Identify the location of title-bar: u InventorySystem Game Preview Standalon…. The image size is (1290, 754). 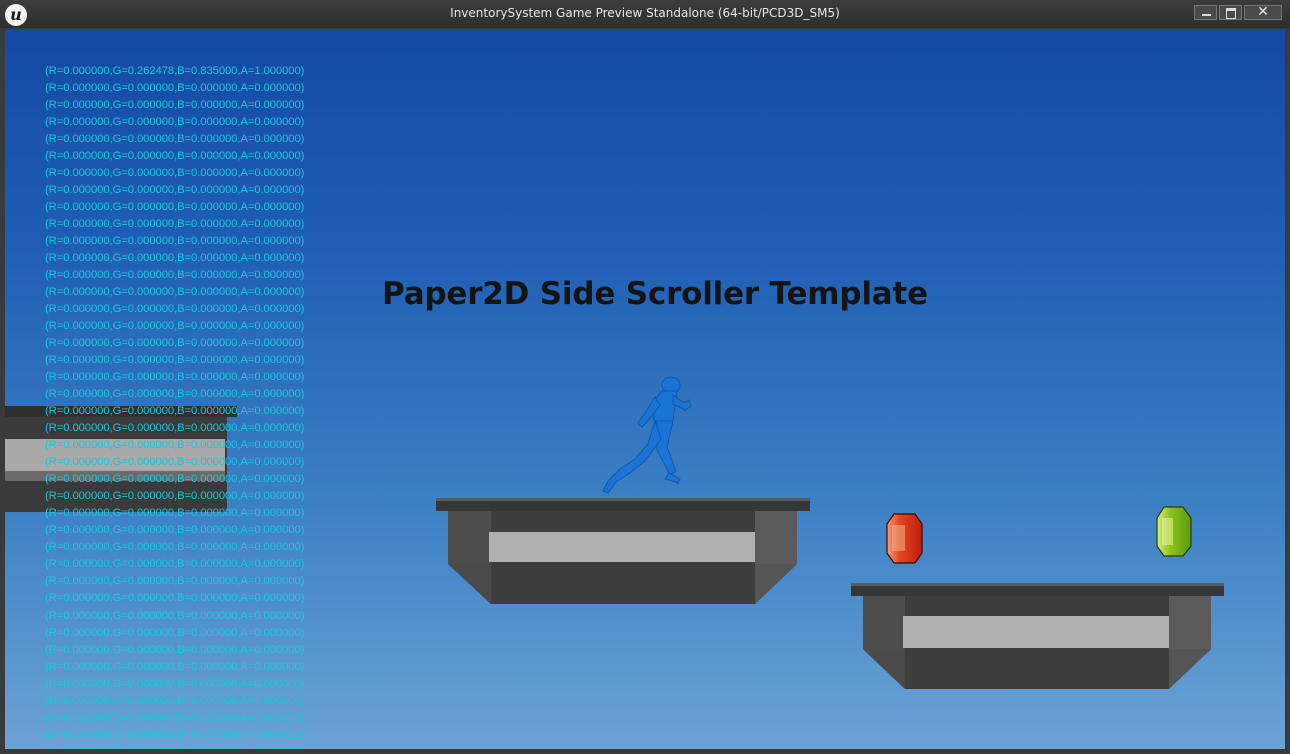
(645, 14).